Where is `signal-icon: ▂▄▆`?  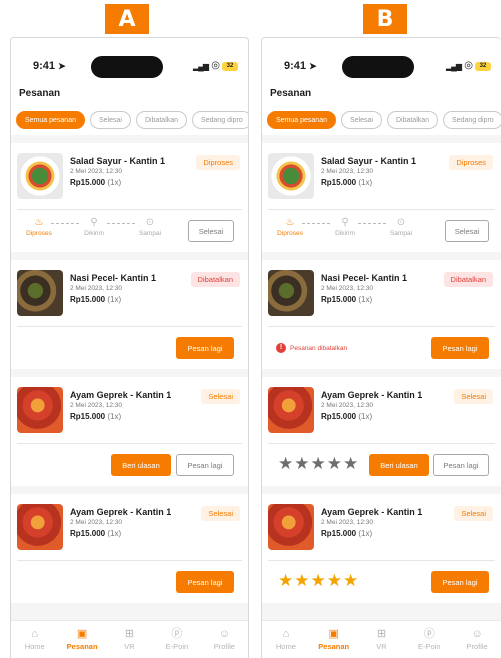
signal-icon: ▂▄▆ is located at coordinates (454, 66).